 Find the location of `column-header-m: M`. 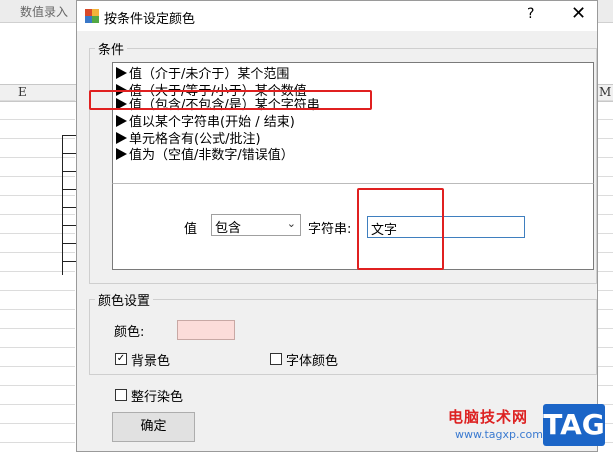

column-header-m: M is located at coordinates (605, 92).